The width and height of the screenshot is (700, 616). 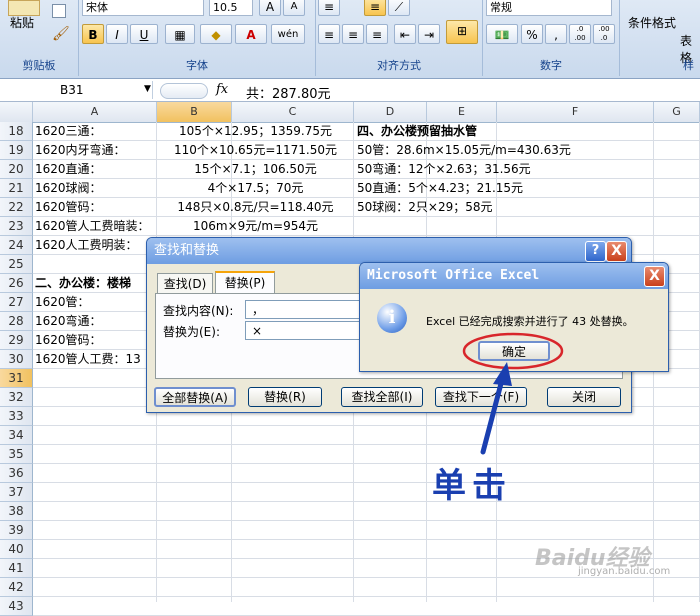 What do you see at coordinates (472, 486) in the screenshot?
I see `annotation-label: 单击` at bounding box center [472, 486].